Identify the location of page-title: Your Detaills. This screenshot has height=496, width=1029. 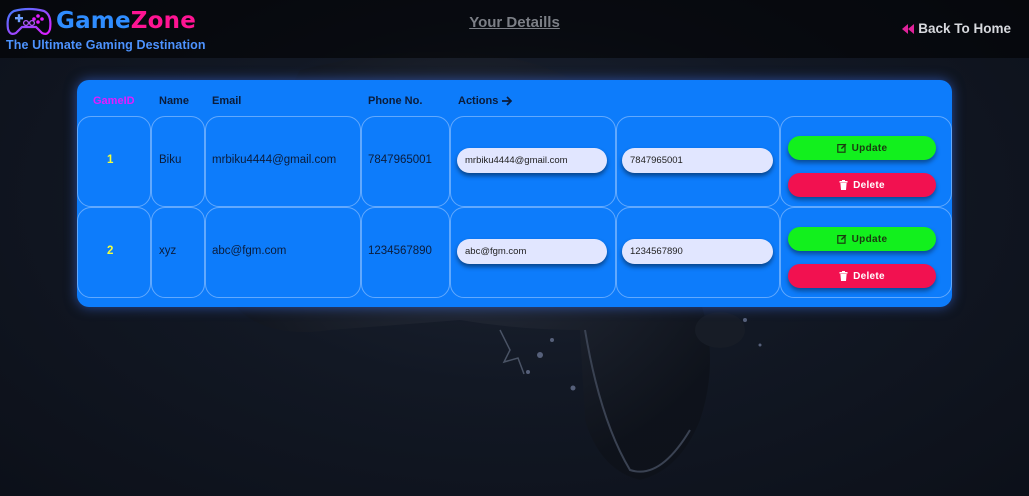
(514, 22).